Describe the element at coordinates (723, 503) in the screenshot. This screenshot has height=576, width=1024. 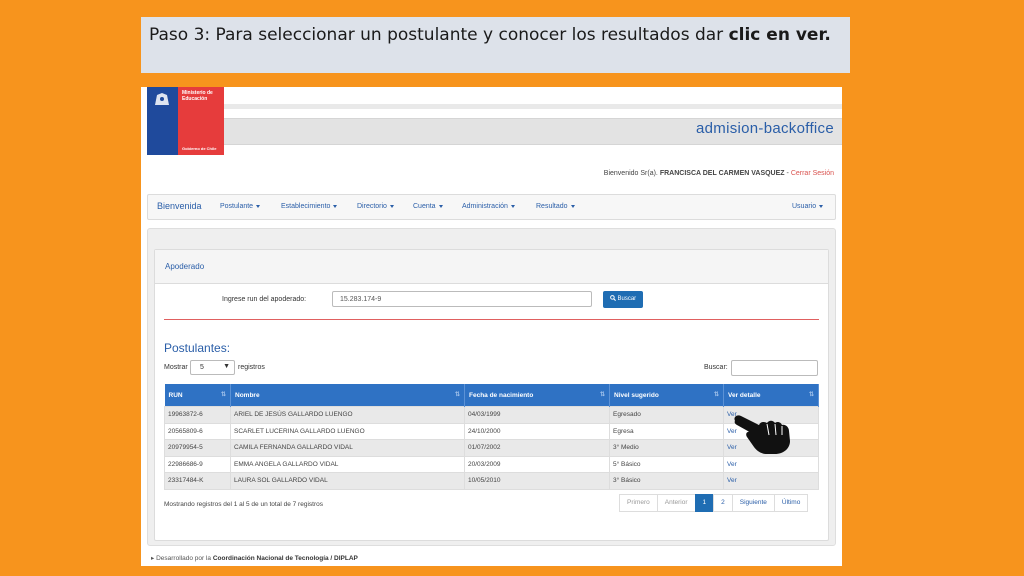
I see `page-2: 2` at that location.